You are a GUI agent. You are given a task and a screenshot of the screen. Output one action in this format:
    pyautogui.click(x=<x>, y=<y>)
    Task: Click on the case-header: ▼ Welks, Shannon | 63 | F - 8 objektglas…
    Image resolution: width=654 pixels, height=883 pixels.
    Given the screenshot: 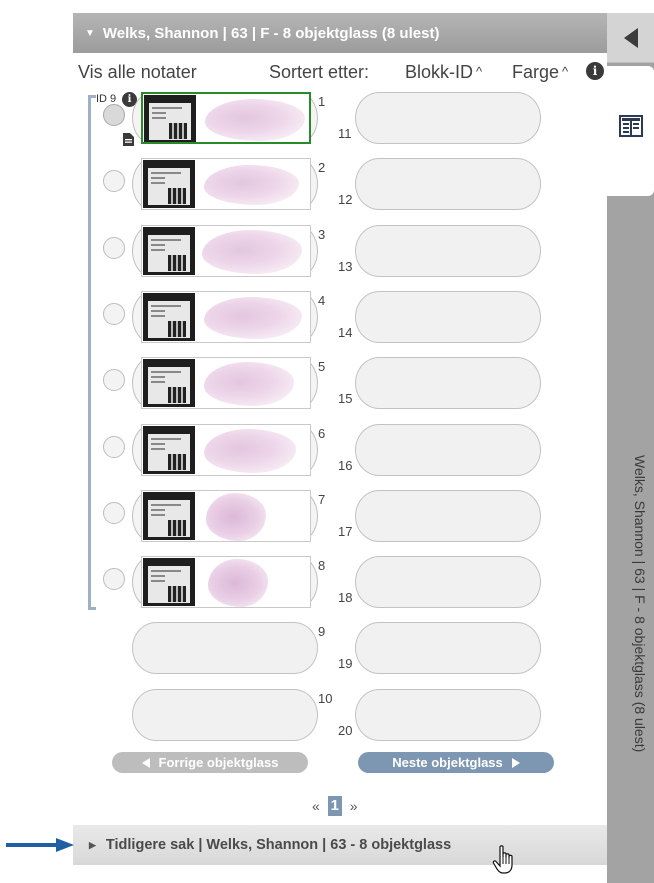 What is the action you would take?
    pyautogui.click(x=340, y=33)
    